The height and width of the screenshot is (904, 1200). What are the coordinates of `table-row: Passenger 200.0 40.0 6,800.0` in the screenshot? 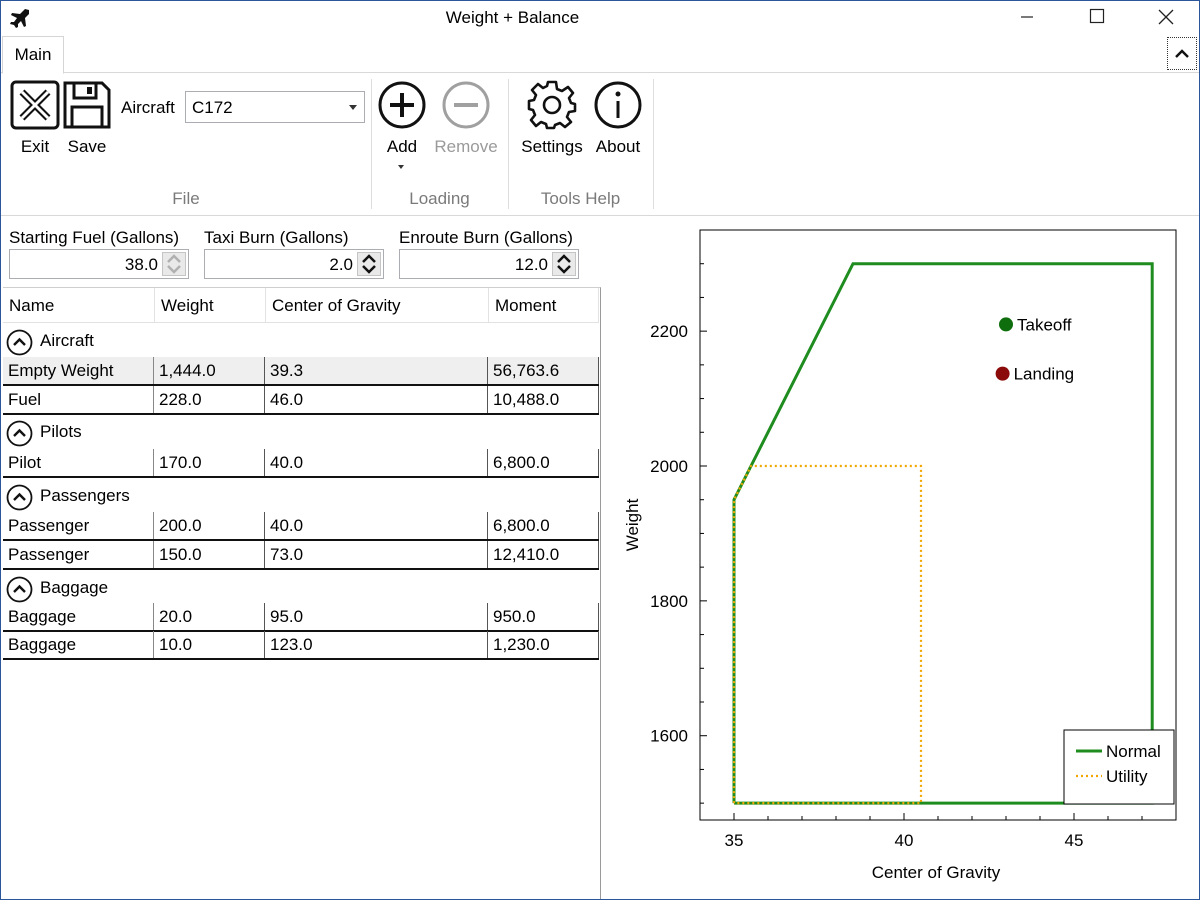 It's located at (301, 526).